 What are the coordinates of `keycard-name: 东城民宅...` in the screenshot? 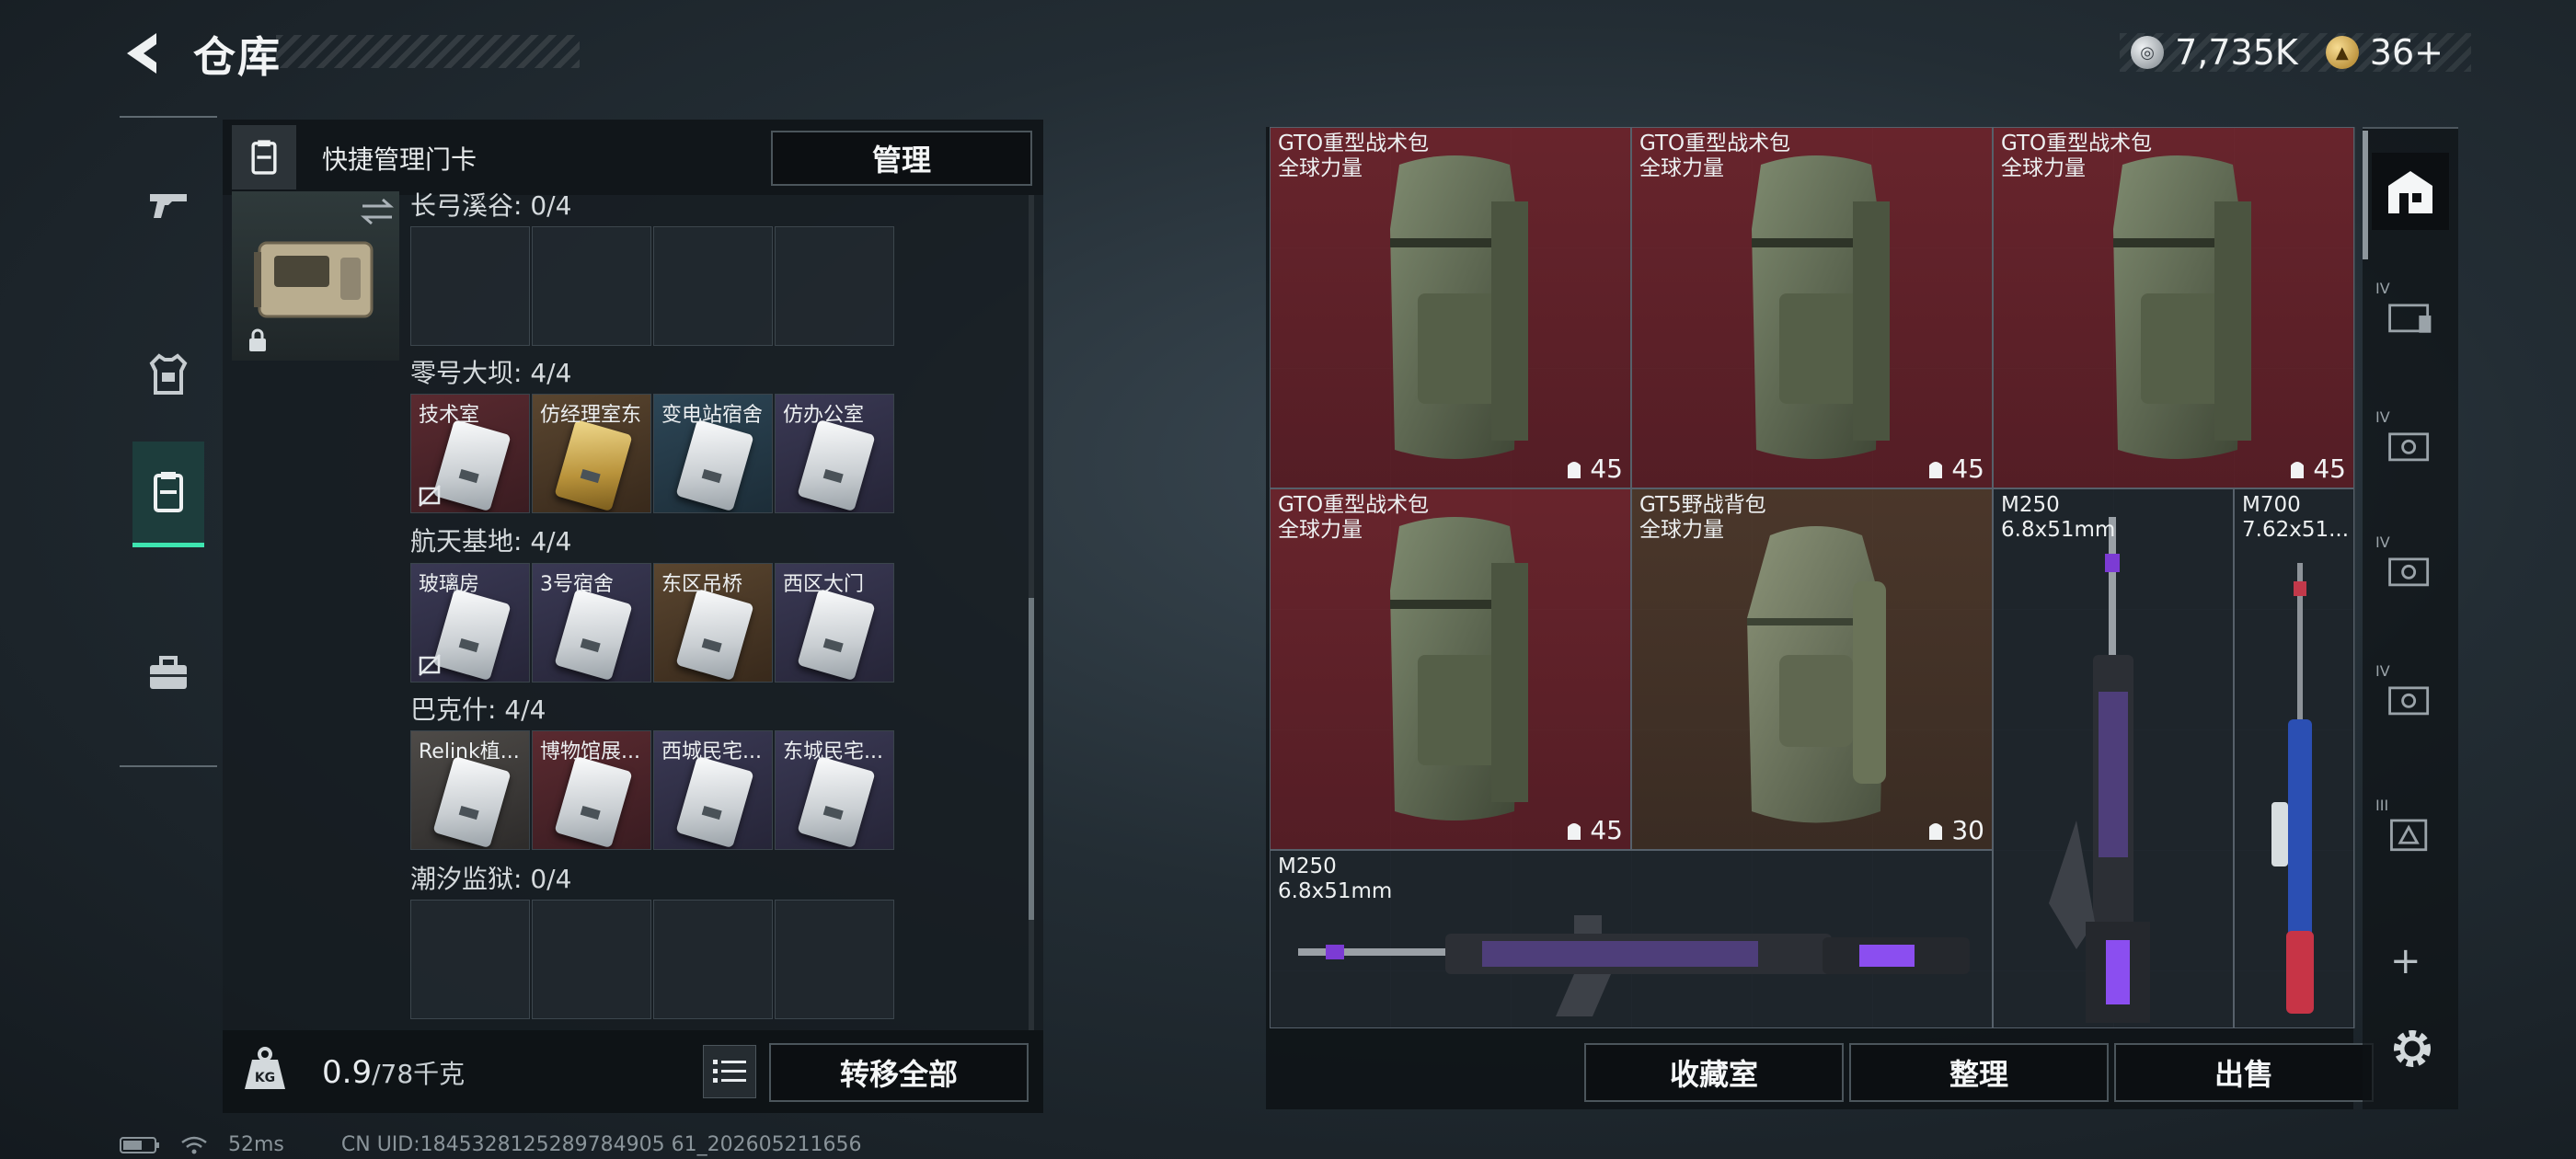 It's located at (833, 751).